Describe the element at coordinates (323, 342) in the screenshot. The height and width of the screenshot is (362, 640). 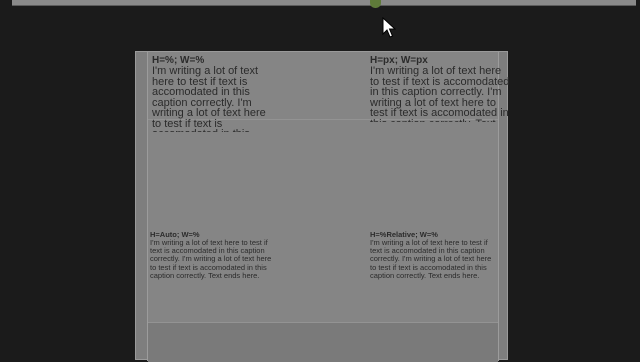
I see `bottom-row-band` at that location.